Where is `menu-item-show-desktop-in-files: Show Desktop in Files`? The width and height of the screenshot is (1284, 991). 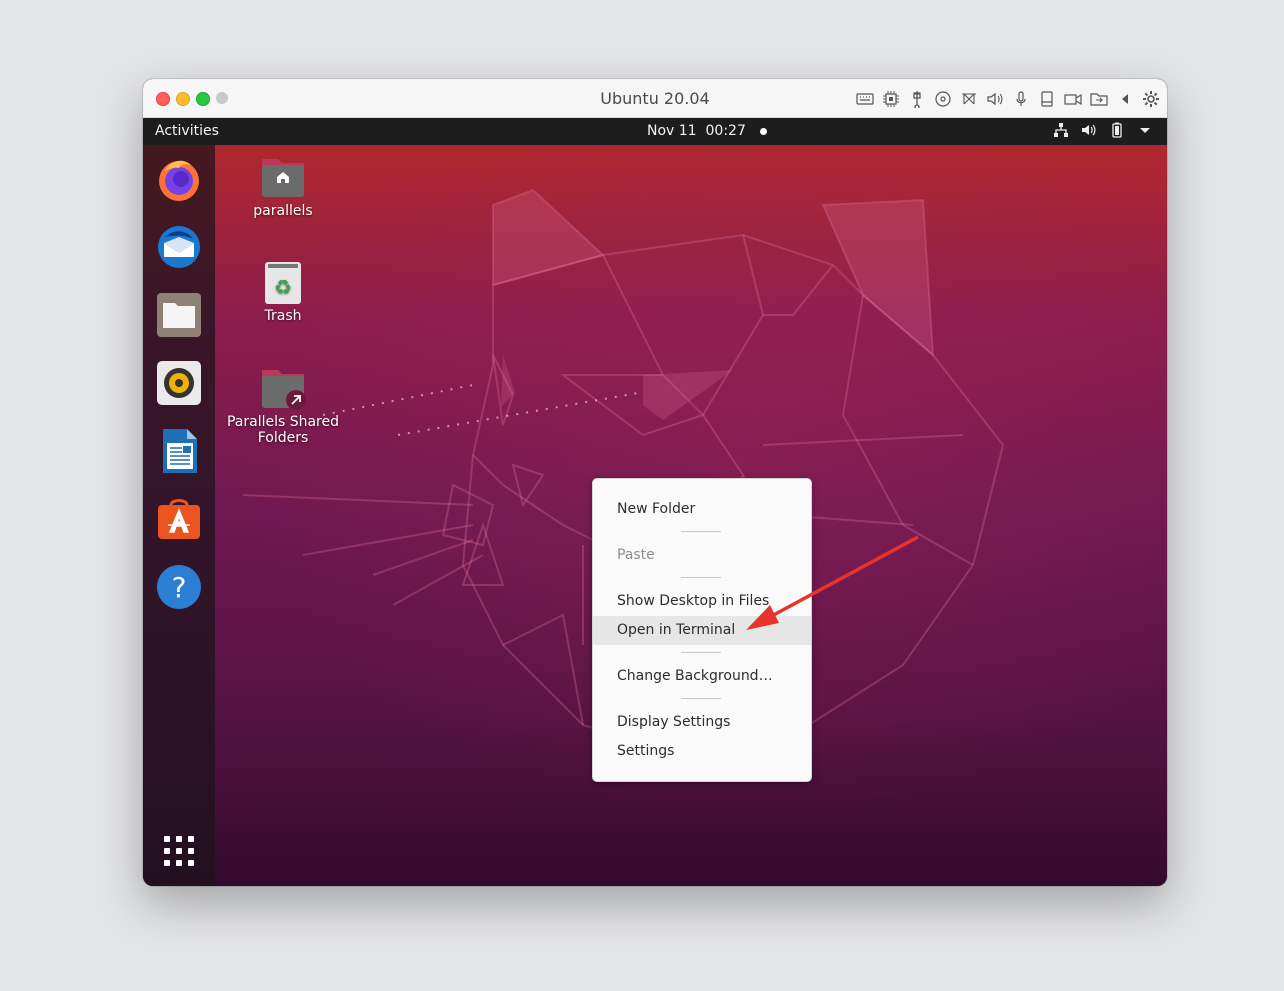
menu-item-show-desktop-in-files: Show Desktop in Files is located at coordinates (702, 601).